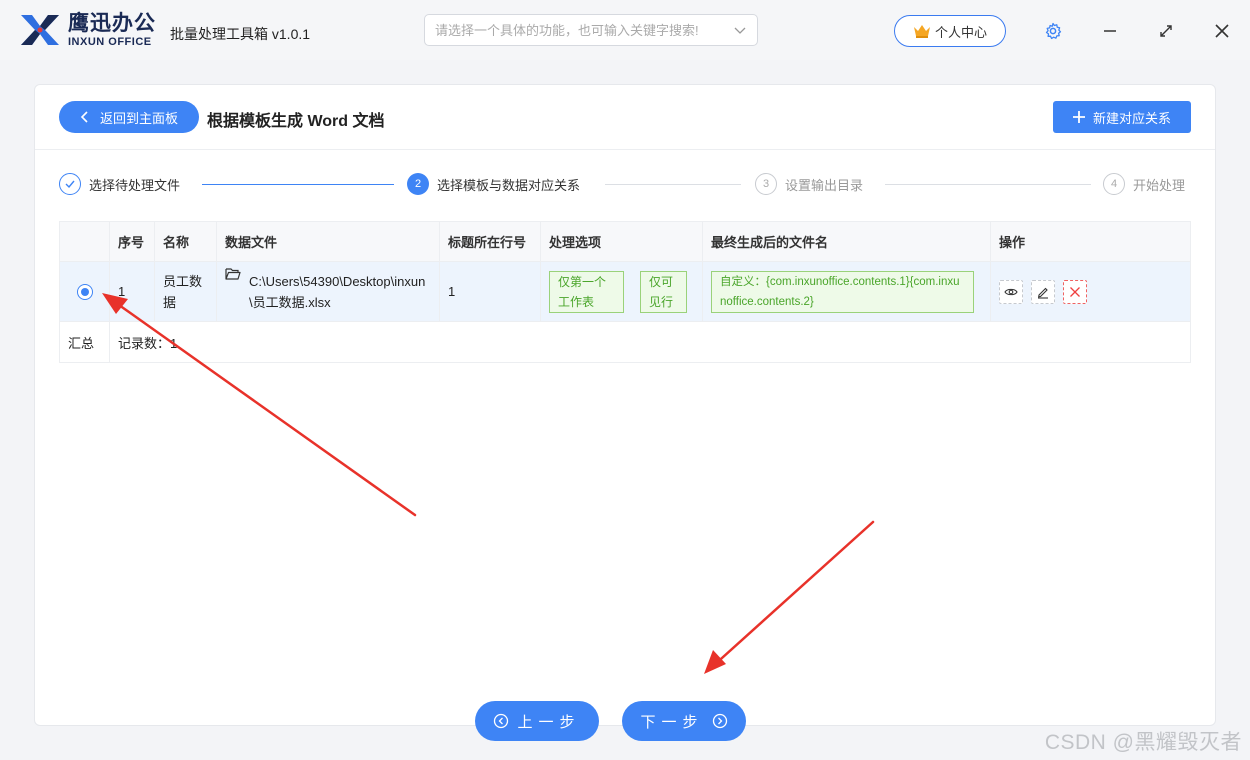  I want to click on back-to-main-button: 返回到主面板, so click(129, 117).